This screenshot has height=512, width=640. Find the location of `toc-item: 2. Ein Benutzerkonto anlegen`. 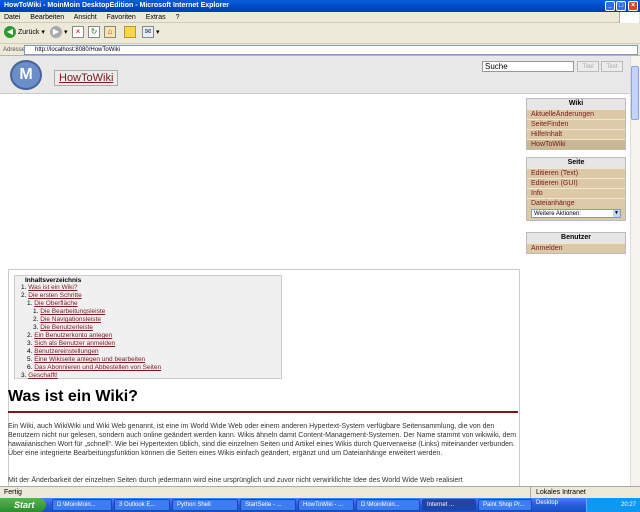

toc-item: 2. Ein Benutzerkonto anlegen is located at coordinates (69, 336).